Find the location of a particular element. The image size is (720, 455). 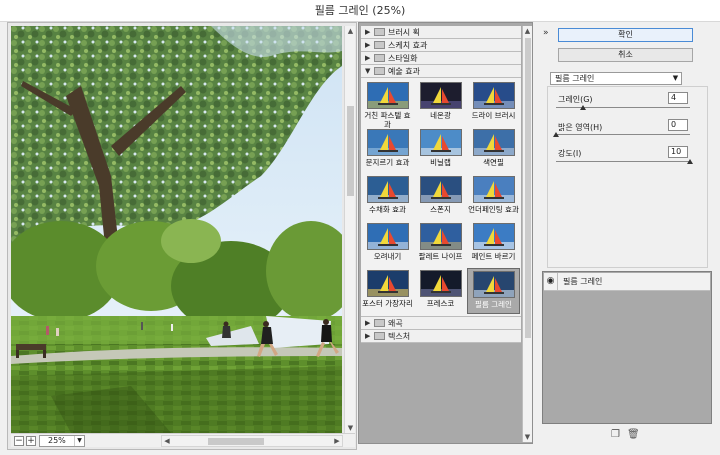

gallery-scrollbar: ▲ ▼ is located at coordinates (527, 234).